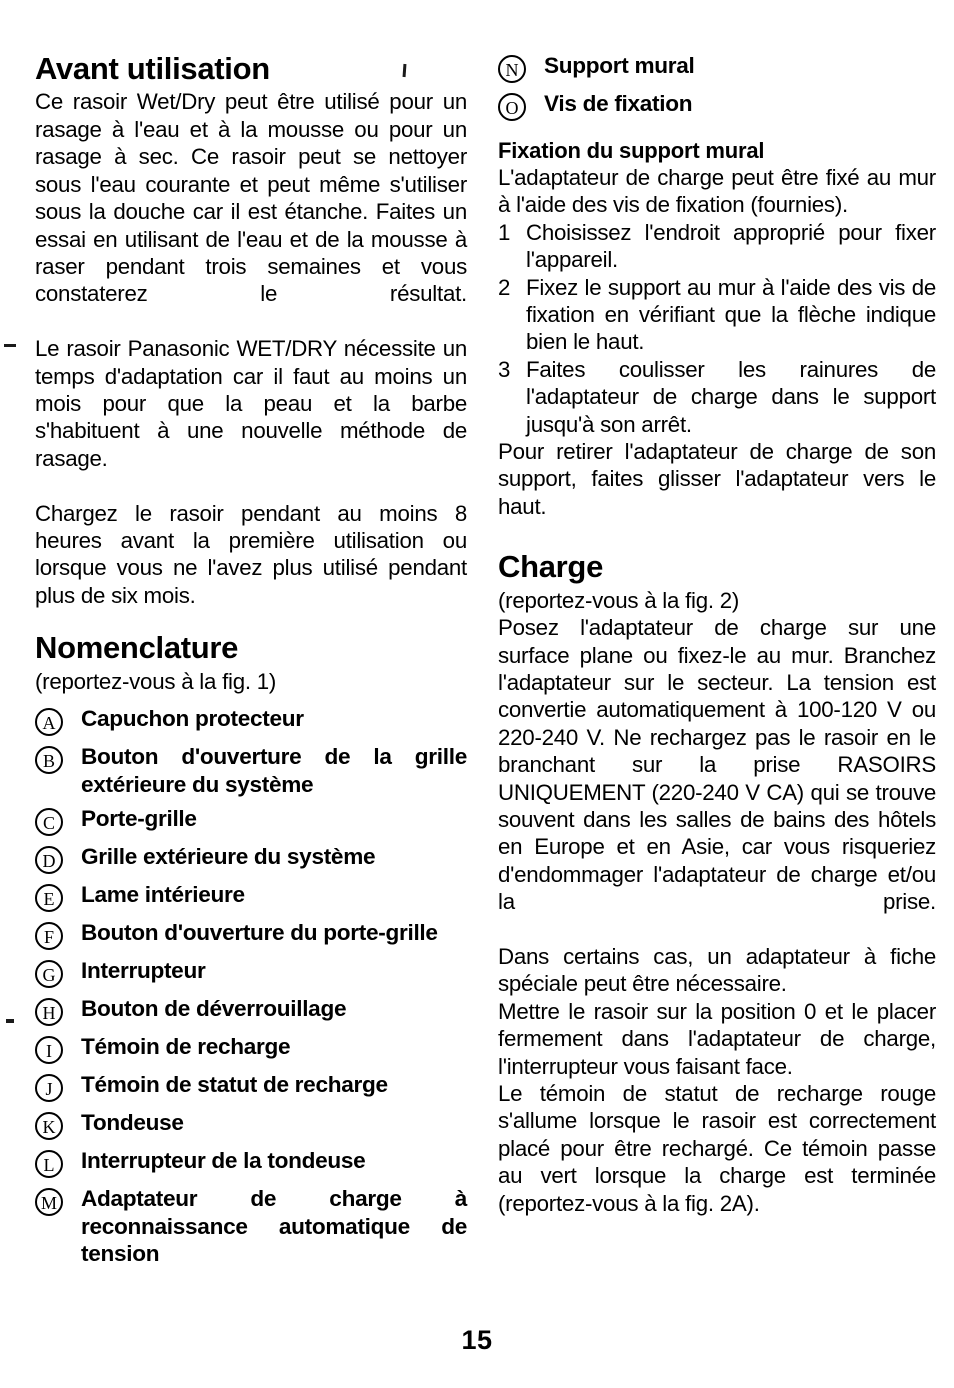  I want to click on step-number: 1, so click(504, 232).